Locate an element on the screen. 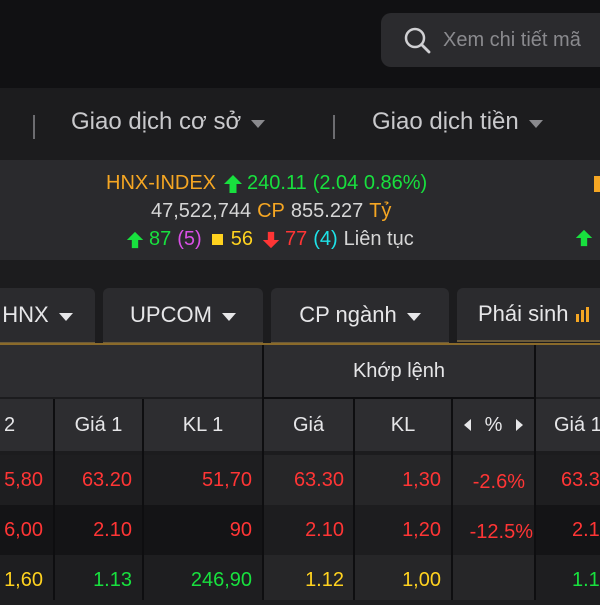  col-header-label: Giá is located at coordinates (308, 424).